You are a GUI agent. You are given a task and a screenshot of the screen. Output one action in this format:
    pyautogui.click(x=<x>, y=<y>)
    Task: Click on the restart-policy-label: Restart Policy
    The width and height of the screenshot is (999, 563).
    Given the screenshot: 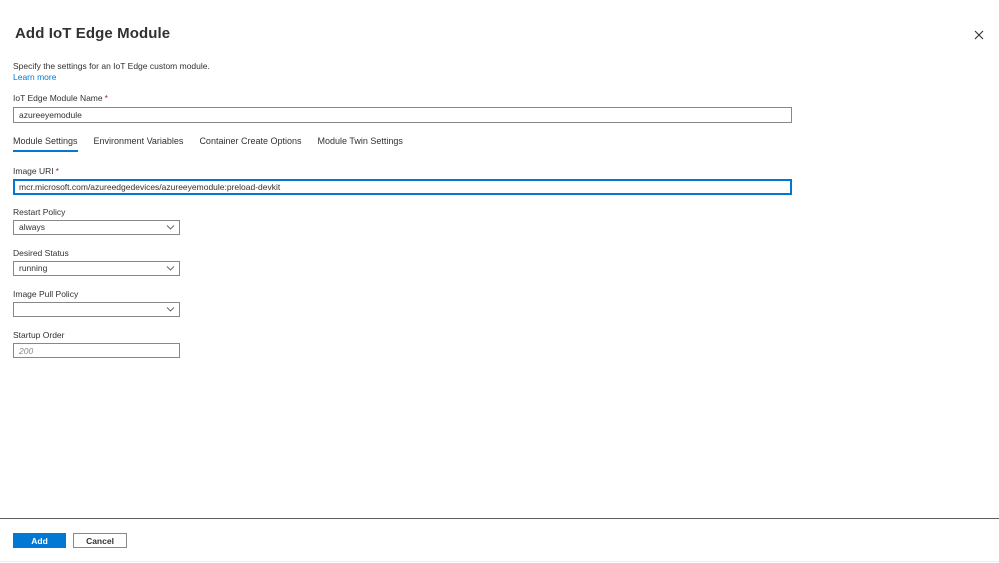 What is the action you would take?
    pyautogui.click(x=39, y=212)
    